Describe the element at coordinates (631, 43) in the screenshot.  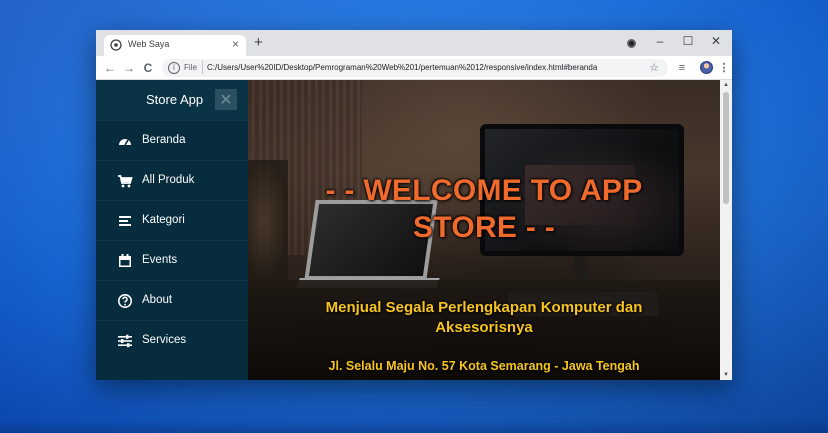
I see `media-indicator-icon` at that location.